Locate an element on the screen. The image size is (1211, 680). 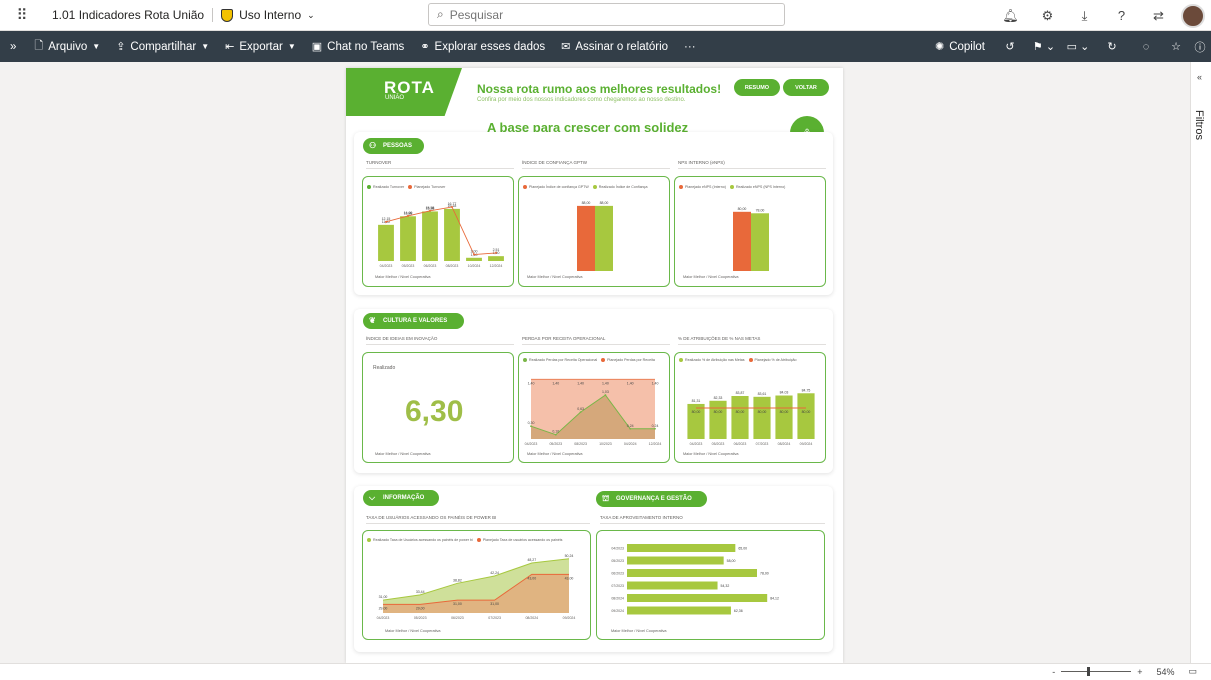
data-label: 29,00 is located at coordinates (420, 608).